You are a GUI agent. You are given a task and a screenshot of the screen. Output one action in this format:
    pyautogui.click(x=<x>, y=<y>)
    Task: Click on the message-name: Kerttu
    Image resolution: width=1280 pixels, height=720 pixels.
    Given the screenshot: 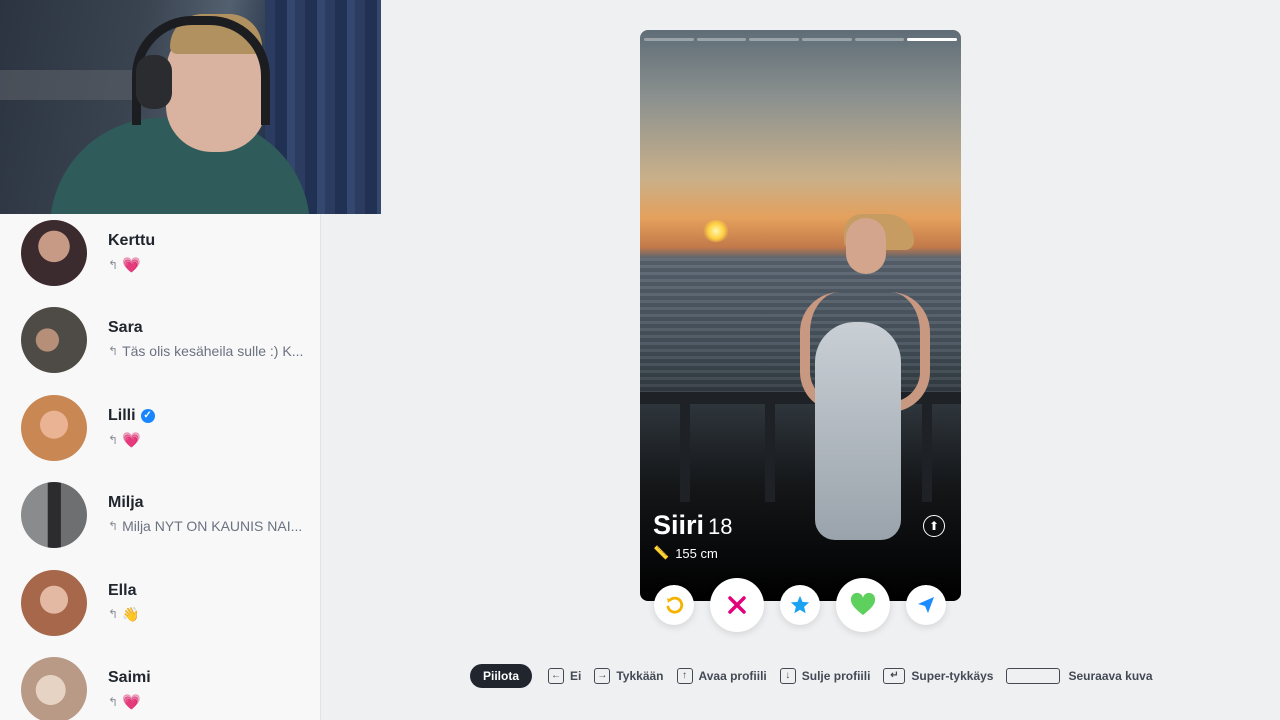 What is the action you would take?
    pyautogui.click(x=132, y=240)
    